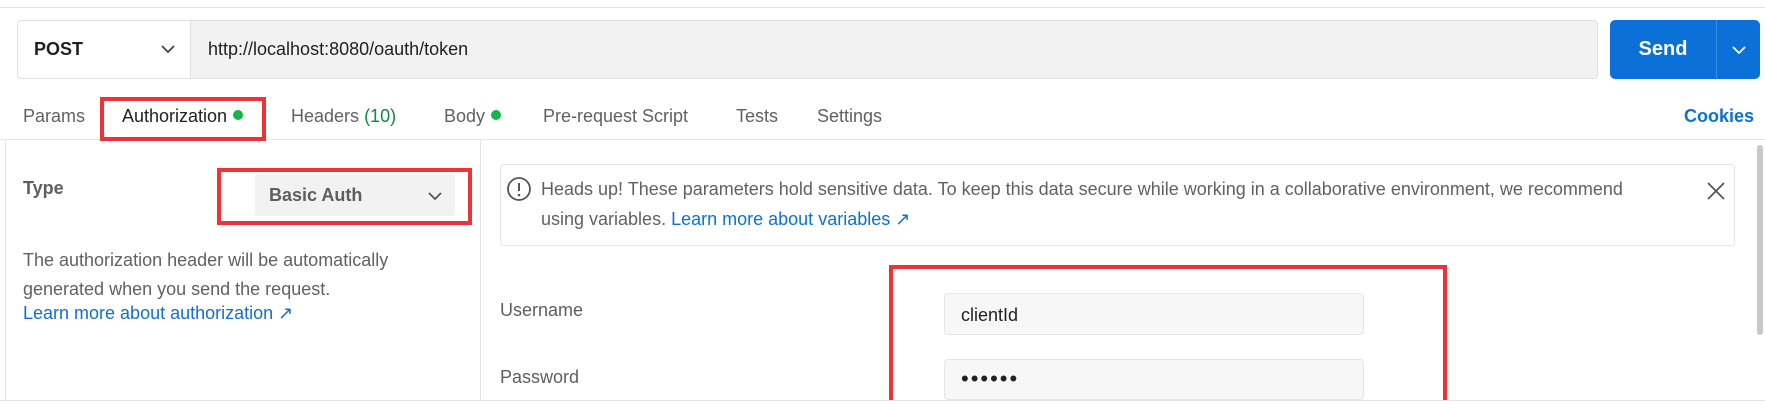  What do you see at coordinates (183, 119) in the screenshot?
I see `highlight-box-authorization-tab` at bounding box center [183, 119].